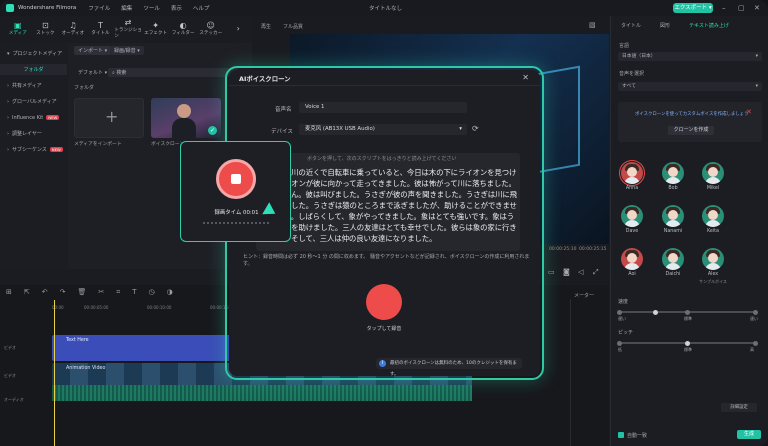 This screenshot has height=446, width=768. Describe the element at coordinates (262, 393) in the screenshot. I see `audio-waveform` at that location.